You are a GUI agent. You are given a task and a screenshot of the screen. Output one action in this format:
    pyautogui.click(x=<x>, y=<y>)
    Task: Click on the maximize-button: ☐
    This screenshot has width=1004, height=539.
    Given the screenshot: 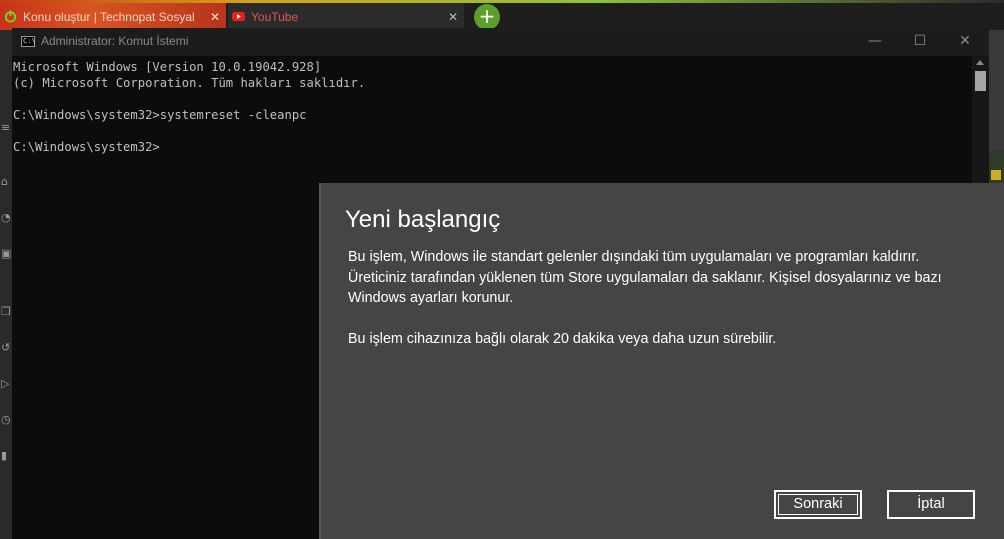 What is the action you would take?
    pyautogui.click(x=920, y=42)
    